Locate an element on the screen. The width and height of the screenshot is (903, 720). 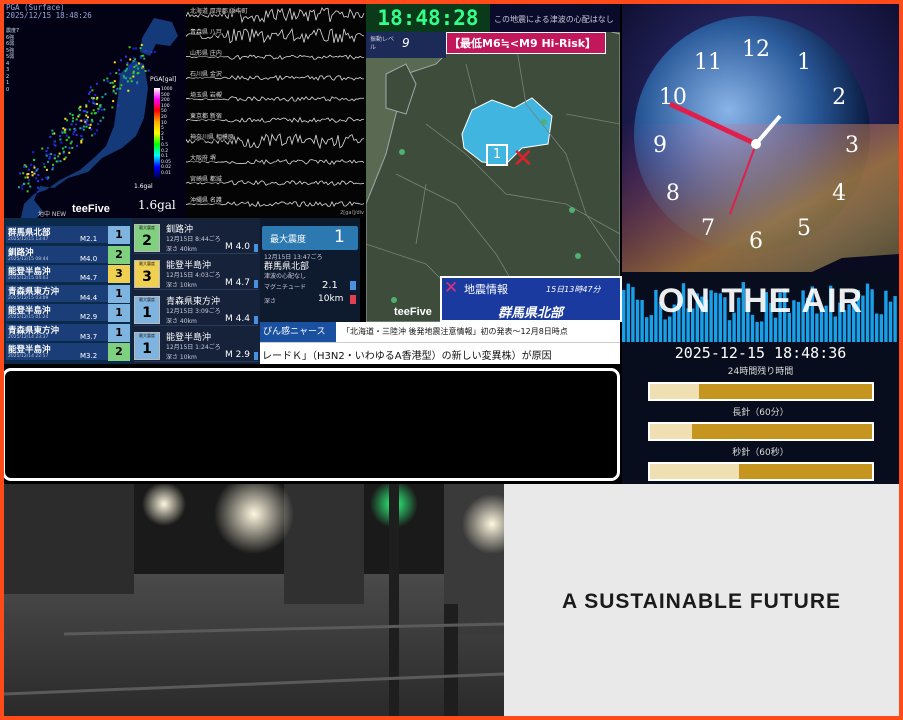
waveform-row: 沖縄県 名護 is located at coordinates (276, 203).